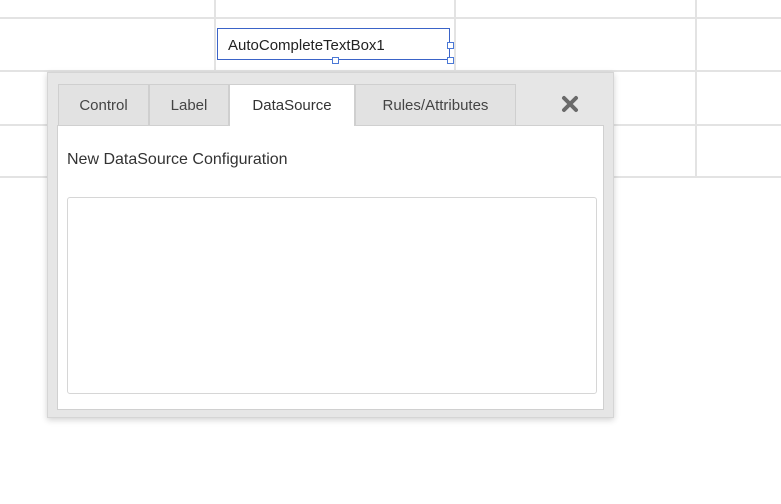  What do you see at coordinates (570, 104) in the screenshot?
I see `close-icon` at bounding box center [570, 104].